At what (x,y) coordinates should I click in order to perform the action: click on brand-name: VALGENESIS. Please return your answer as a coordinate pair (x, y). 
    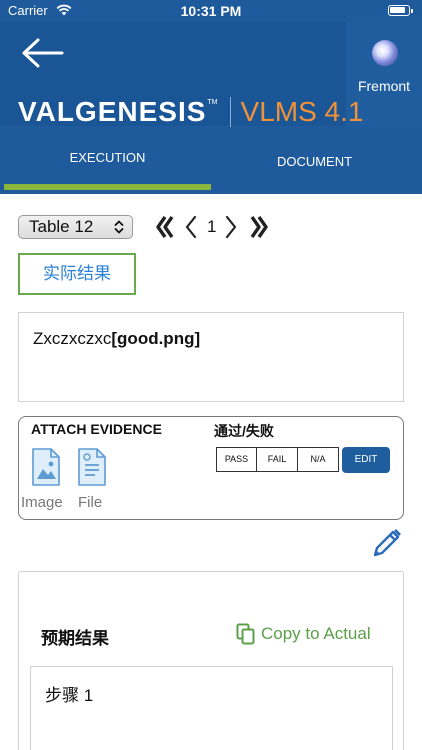
    Looking at the image, I should click on (112, 111).